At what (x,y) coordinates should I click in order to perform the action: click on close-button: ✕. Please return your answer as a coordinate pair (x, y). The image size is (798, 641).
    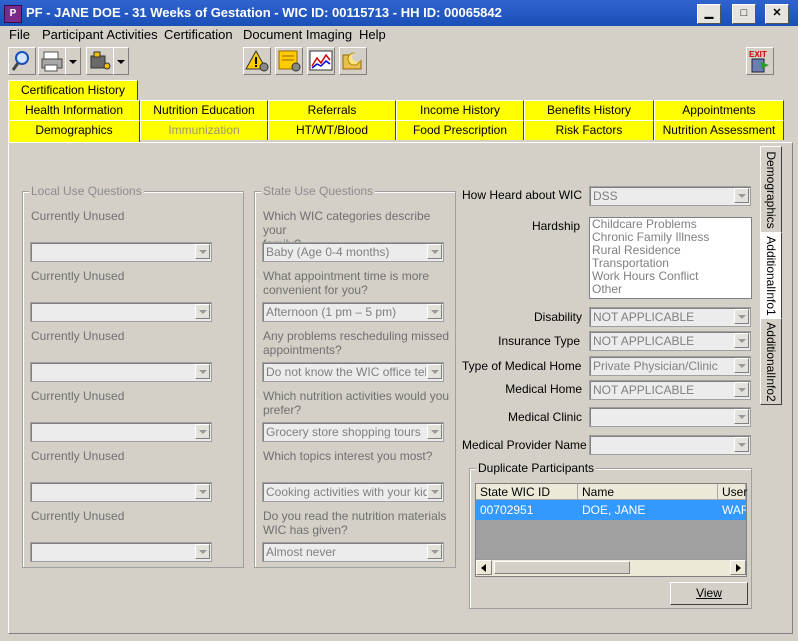
    Looking at the image, I should click on (777, 14).